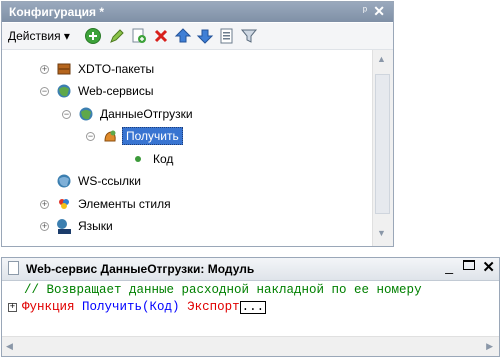  What do you see at coordinates (109, 181) in the screenshot?
I see `tree-item-label: WS-ссылки` at bounding box center [109, 181].